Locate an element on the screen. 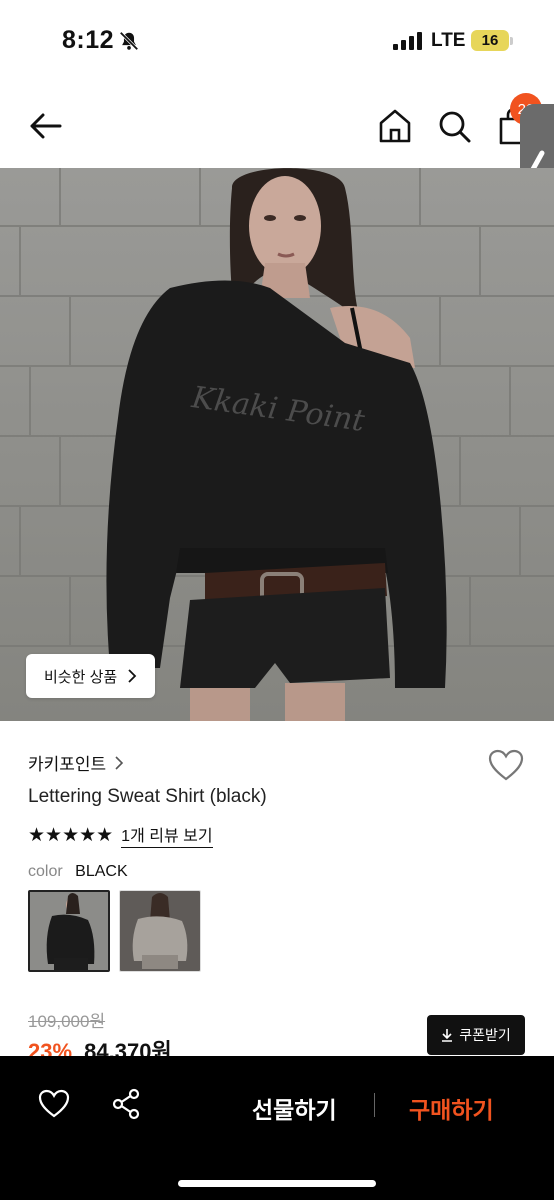 The height and width of the screenshot is (1200, 554). similar-products-button: 비슷한 상품 is located at coordinates (91, 676).